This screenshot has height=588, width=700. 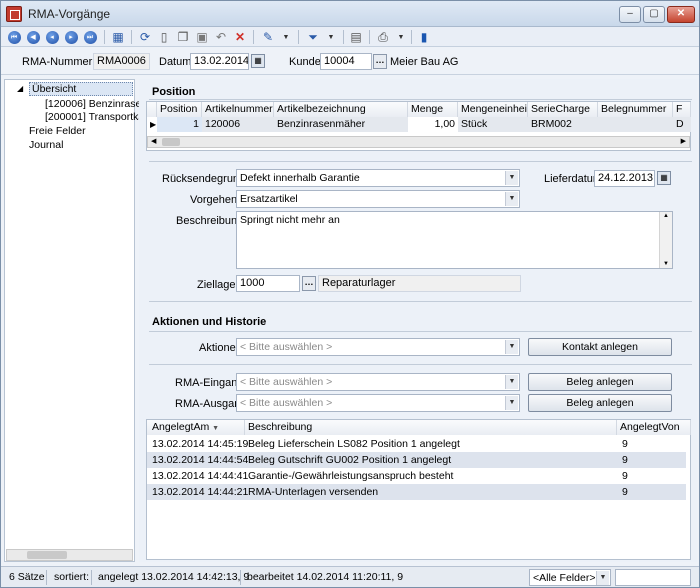 I want to click on app-icon, so click(x=14, y=14).